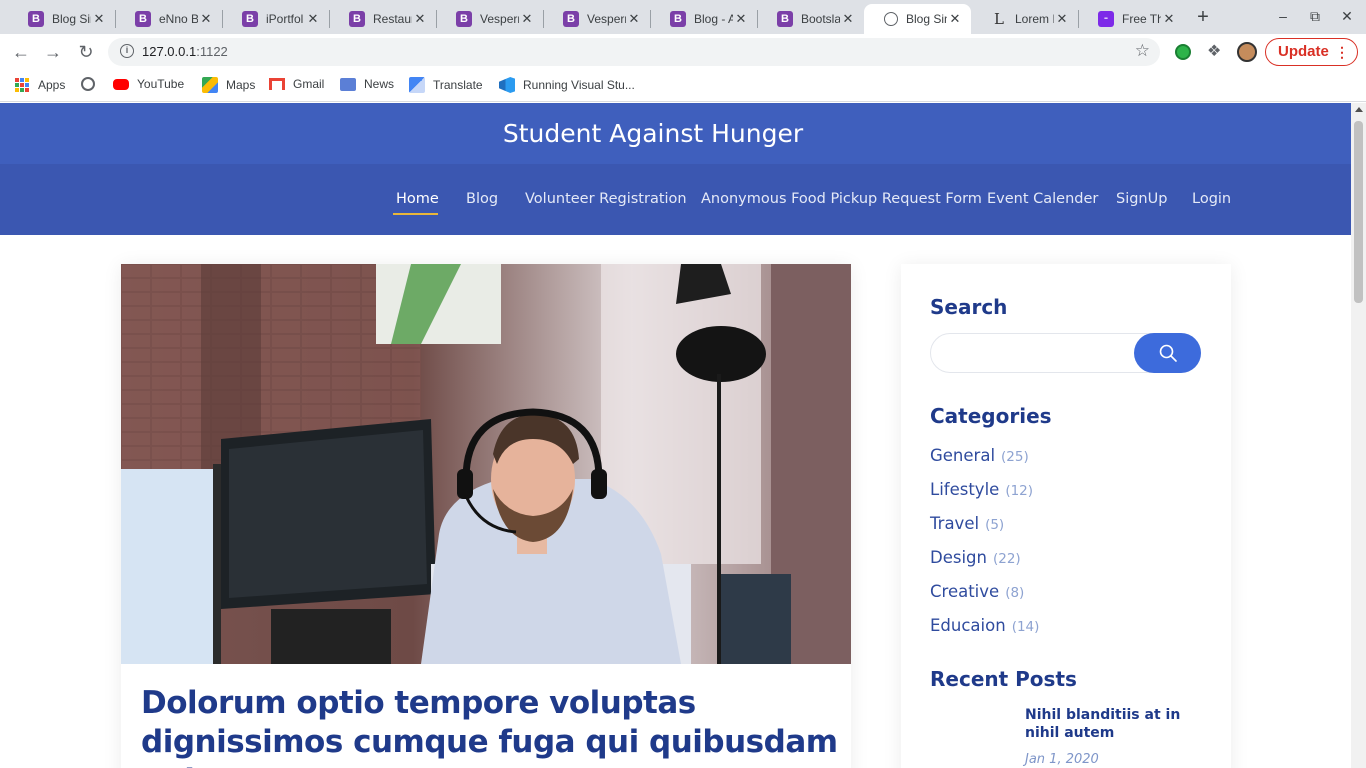 Image resolution: width=1366 pixels, height=768 pixels. Describe the element at coordinates (86, 52) in the screenshot. I see `reload-icon: ↻` at that location.